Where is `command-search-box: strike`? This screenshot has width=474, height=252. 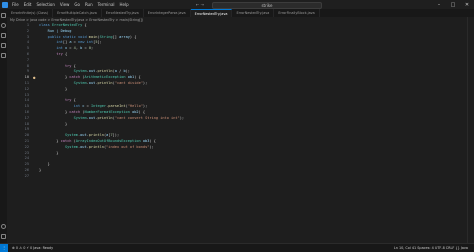
command-search-box: strike is located at coordinates (267, 5).